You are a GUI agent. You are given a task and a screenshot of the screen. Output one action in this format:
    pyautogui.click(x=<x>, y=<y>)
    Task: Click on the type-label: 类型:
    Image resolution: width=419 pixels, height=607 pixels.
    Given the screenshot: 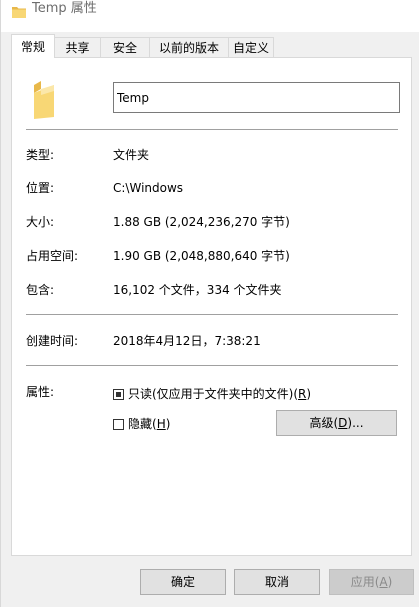 What is the action you would take?
    pyautogui.click(x=40, y=155)
    